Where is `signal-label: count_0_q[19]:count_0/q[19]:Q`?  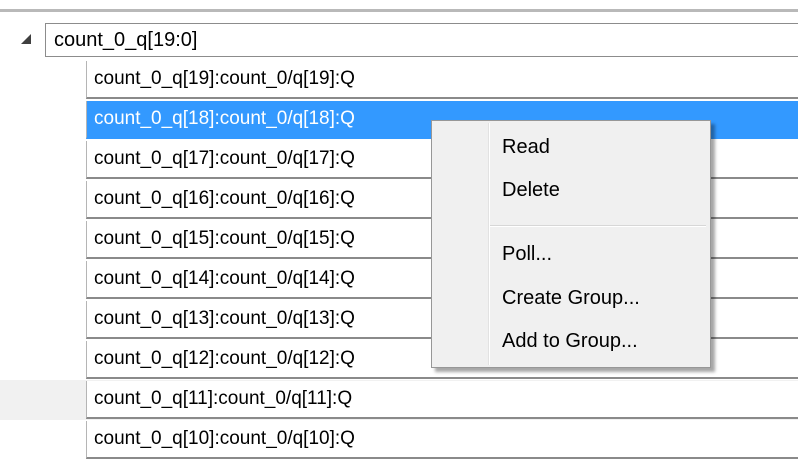
signal-label: count_0_q[19]:count_0/q[19]:Q is located at coordinates (442, 80).